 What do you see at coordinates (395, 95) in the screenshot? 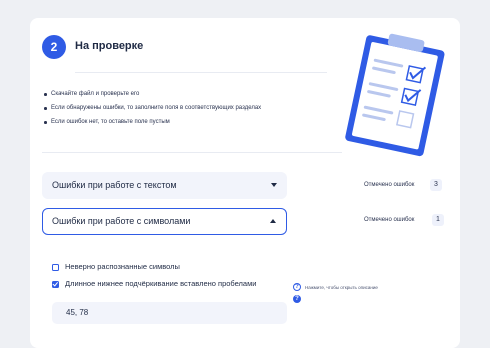
I see `clipboard-checklist-icon` at bounding box center [395, 95].